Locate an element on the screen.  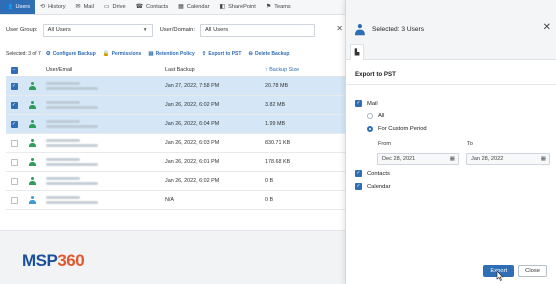
policy-icon: ▤ is located at coordinates (151, 54).